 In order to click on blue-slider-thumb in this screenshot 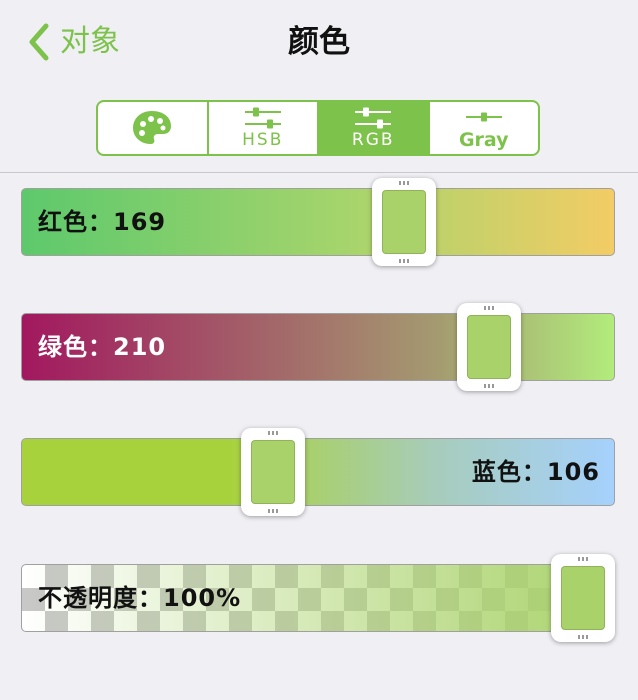, I will do `click(273, 472)`.